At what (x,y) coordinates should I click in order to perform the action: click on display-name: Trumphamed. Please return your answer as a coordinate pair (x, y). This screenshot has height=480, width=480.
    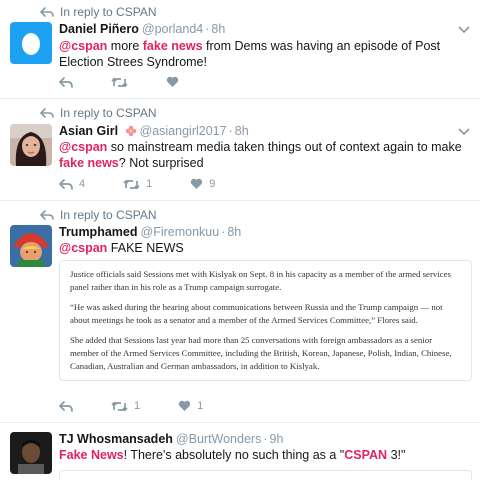
    Looking at the image, I should click on (98, 232).